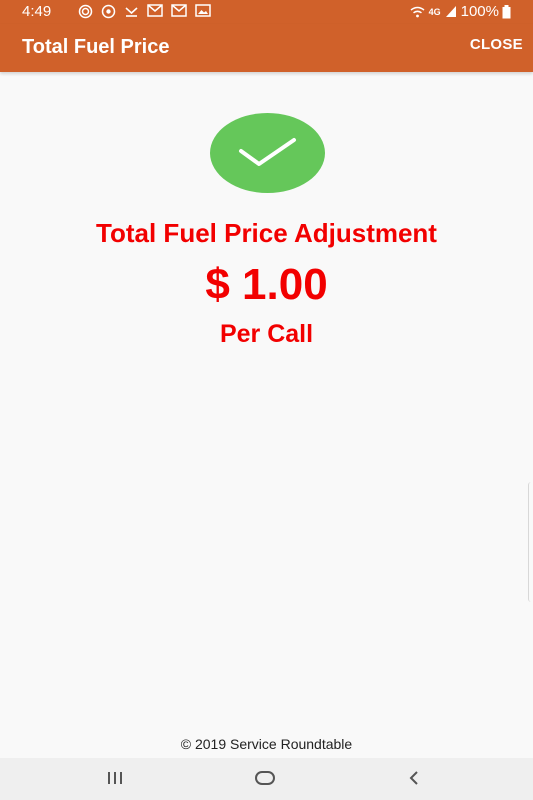 This screenshot has height=800, width=533. What do you see at coordinates (266, 284) in the screenshot?
I see `result-amount: $ 1.00` at bounding box center [266, 284].